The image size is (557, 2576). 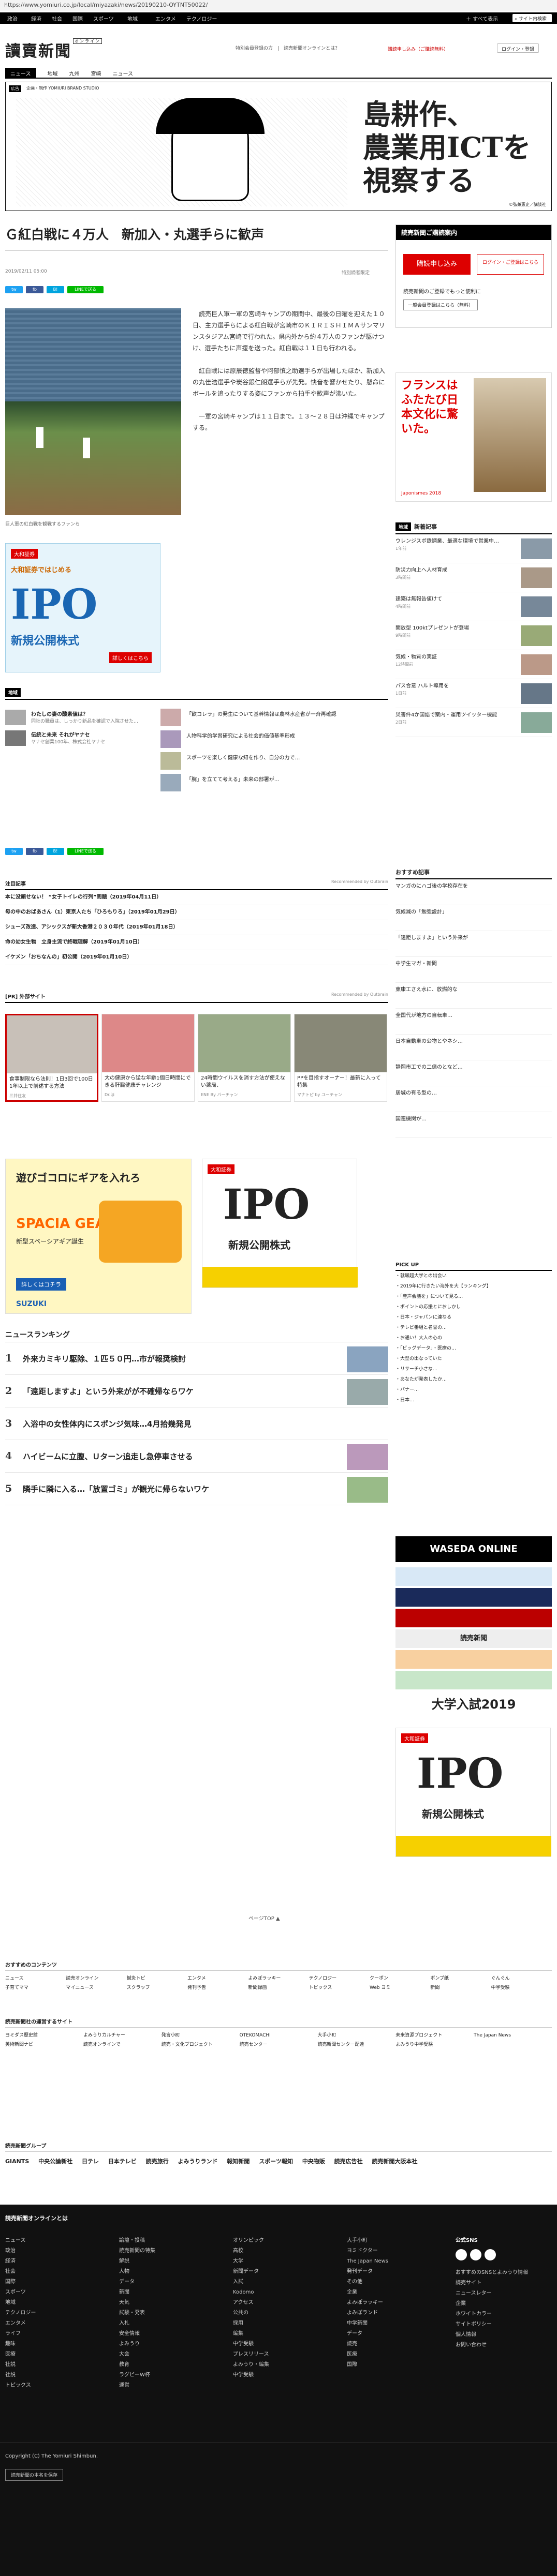 What do you see at coordinates (35, 1988) in the screenshot?
I see `content-link: 子育てママ` at bounding box center [35, 1988].